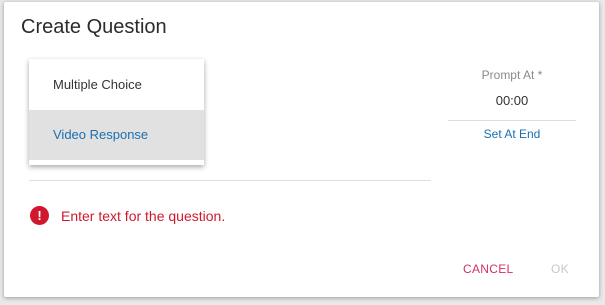 The image size is (605, 305). Describe the element at coordinates (488, 269) in the screenshot. I see `cancel-button: CANCEL` at that location.